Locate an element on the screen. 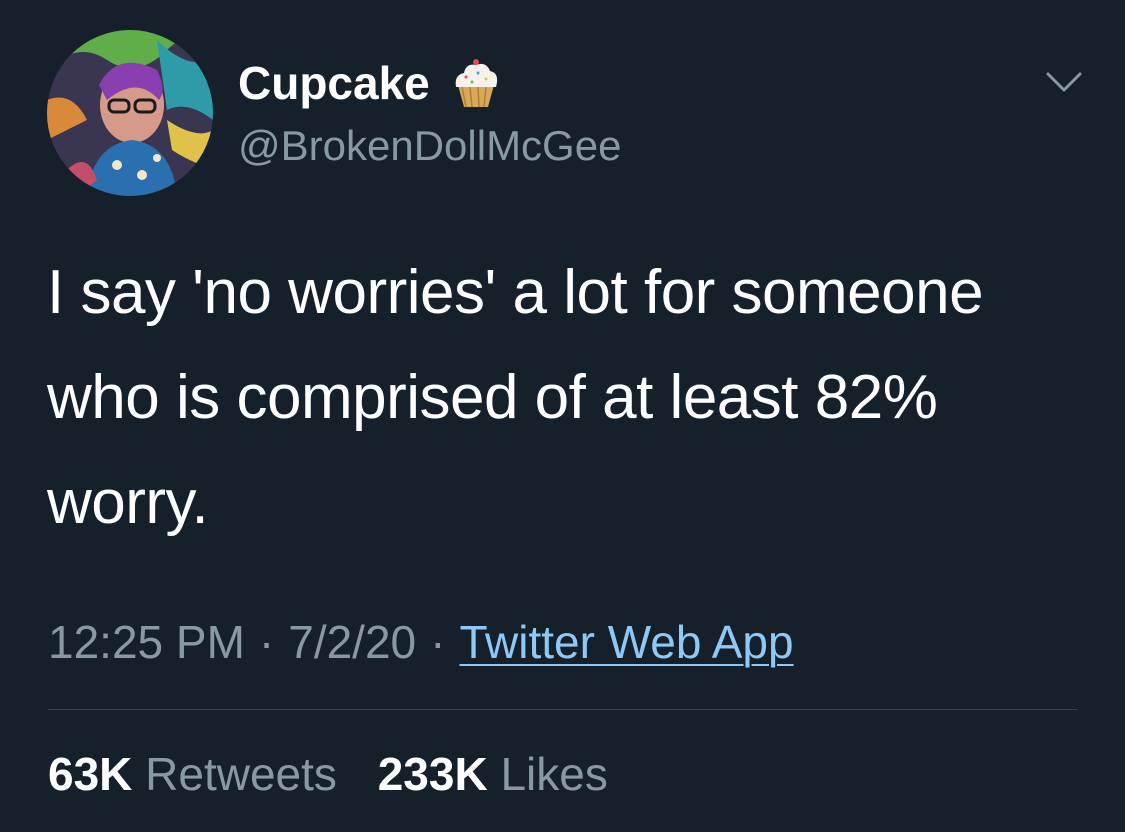 The height and width of the screenshot is (832, 1125). tweet-metadata: 12:25 PM · 7/2/20 · Twitter Web App is located at coordinates (421, 642).